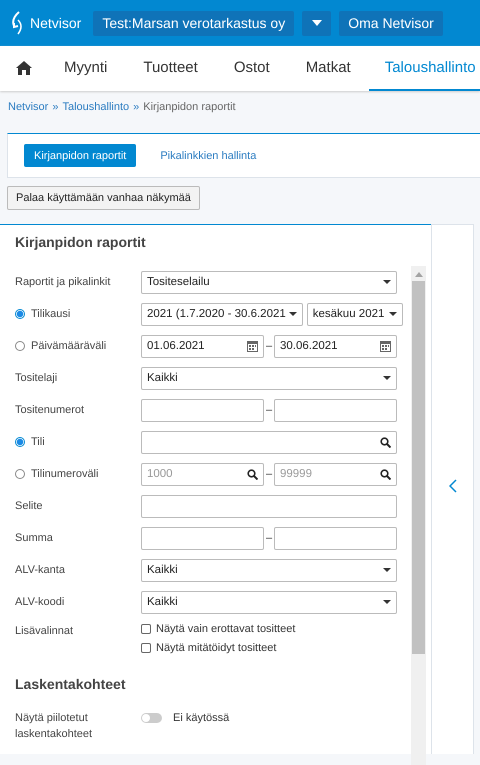  Describe the element at coordinates (80, 242) in the screenshot. I see `panel-title: Kirjanpidon raportit` at that location.